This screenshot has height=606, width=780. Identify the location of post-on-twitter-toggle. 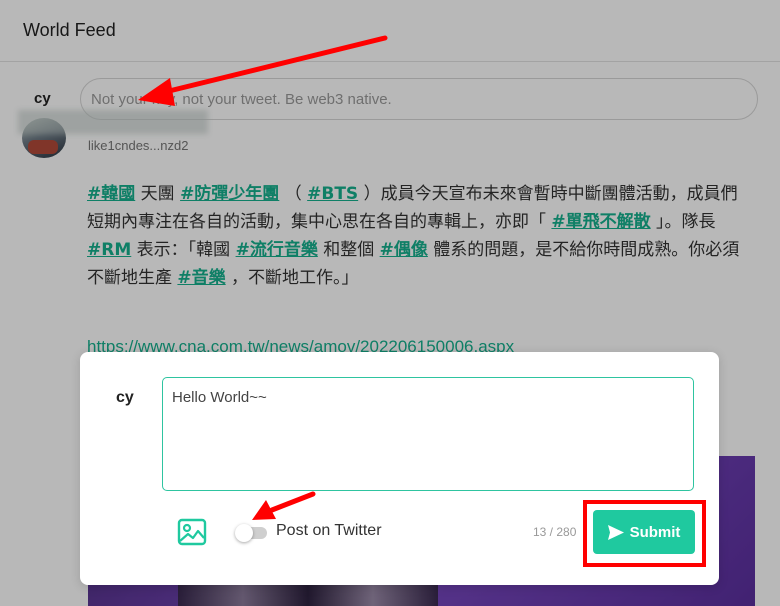
(251, 533).